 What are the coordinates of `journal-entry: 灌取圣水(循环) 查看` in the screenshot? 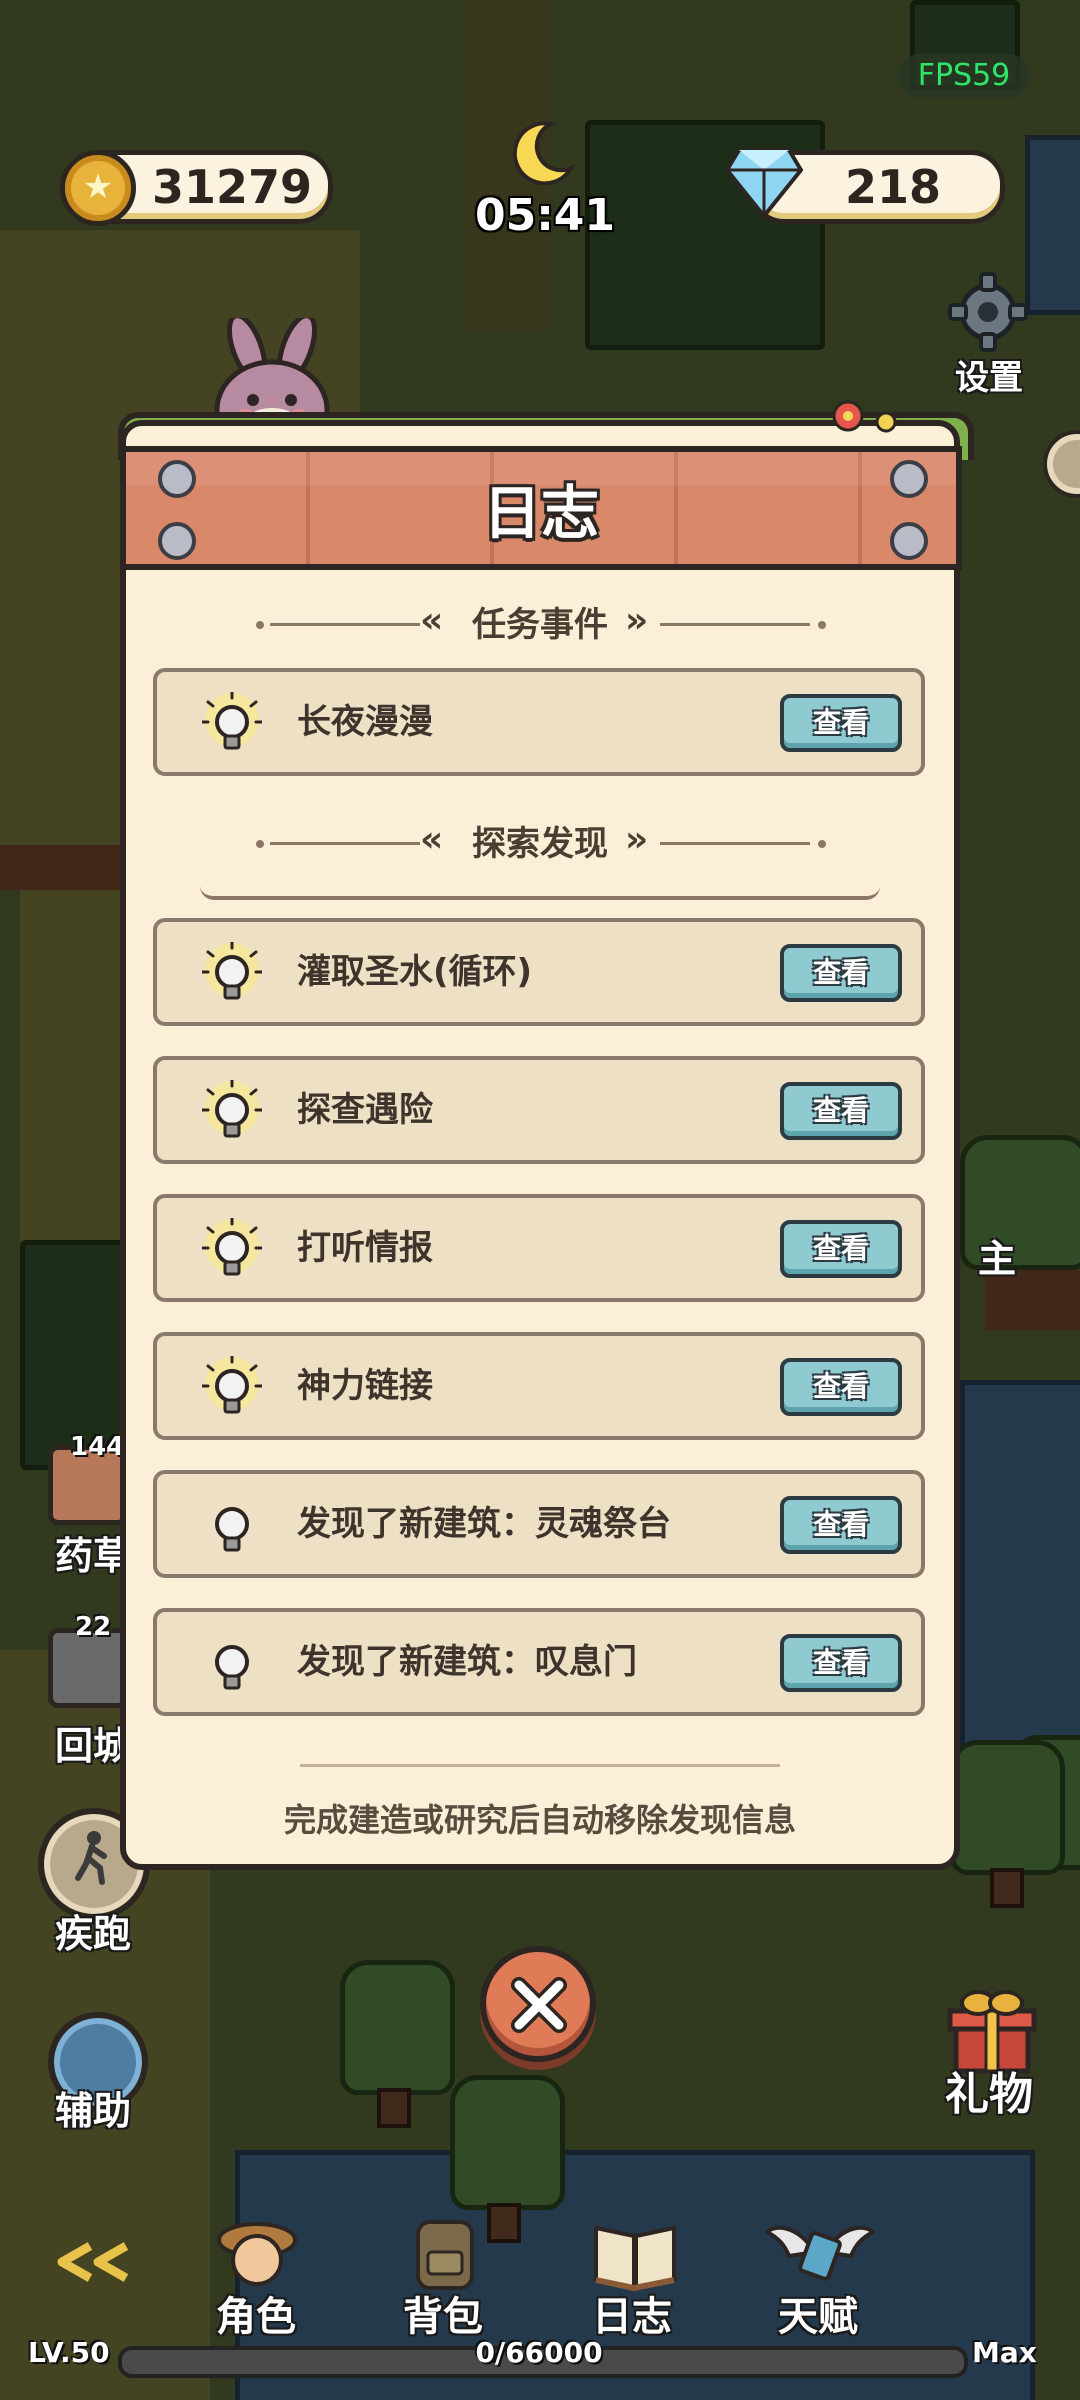 It's located at (539, 972).